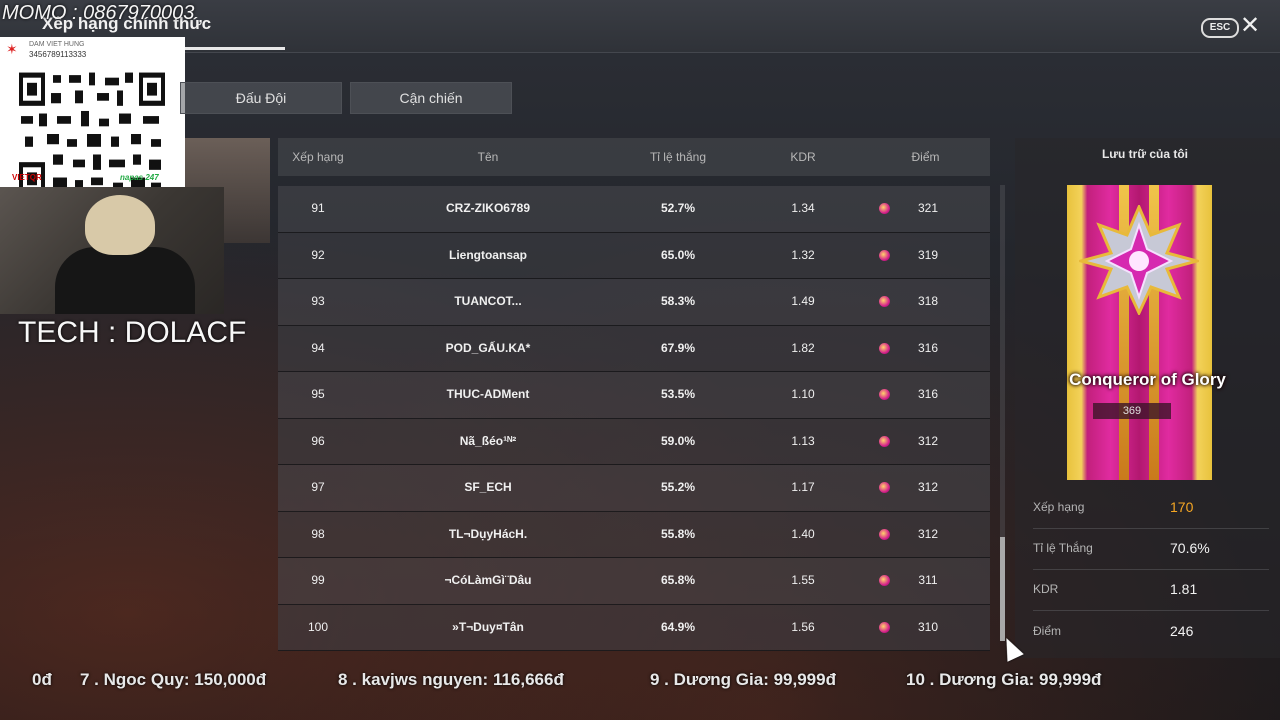 This screenshot has height=720, width=1280. I want to click on table-row: 99 ¬CóLàmGì¨Dâu 65.8% 1.55 311, so click(634, 581).